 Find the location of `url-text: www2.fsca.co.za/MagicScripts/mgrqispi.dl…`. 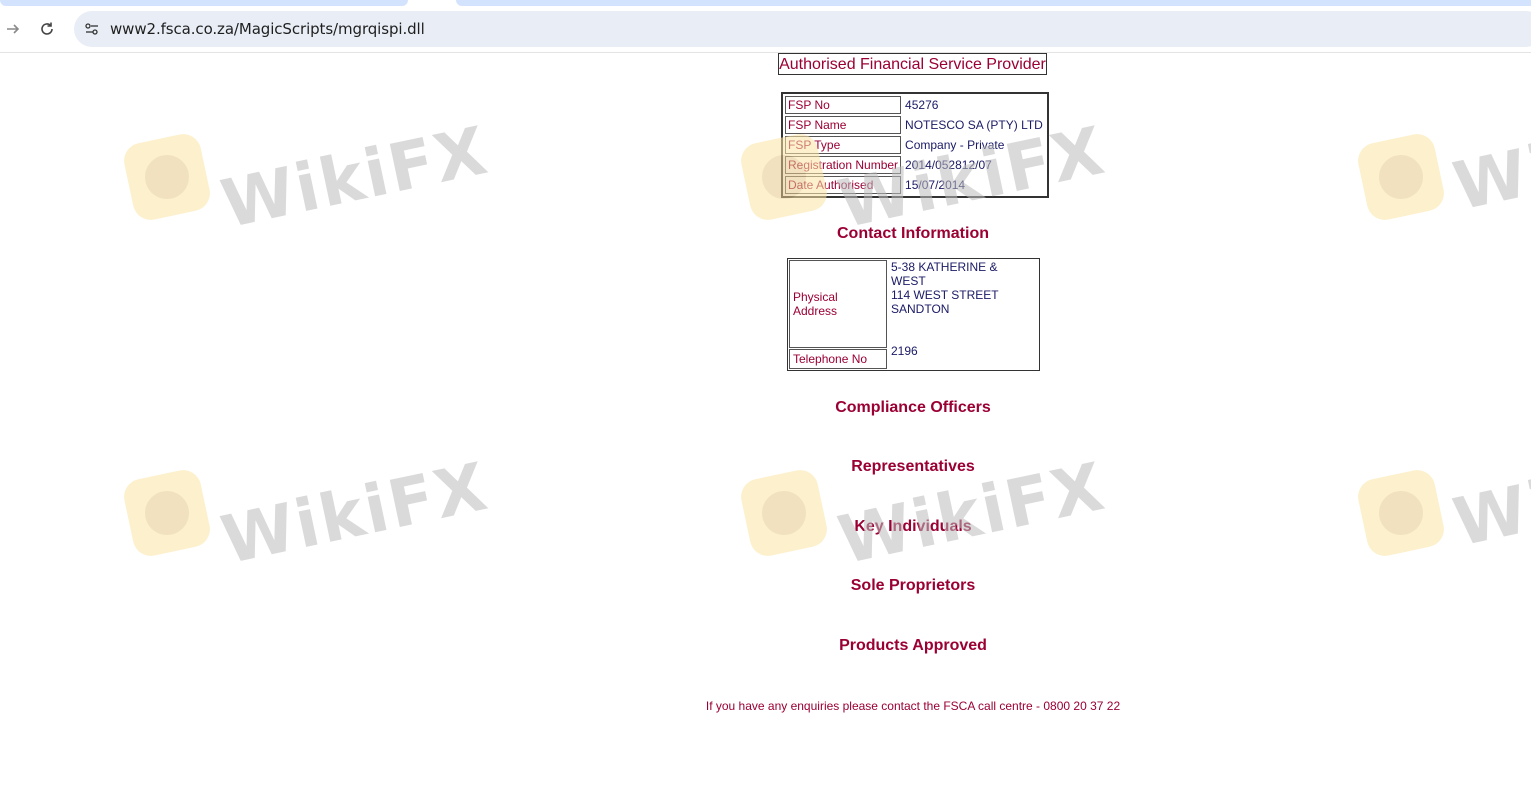

url-text: www2.fsca.co.za/MagicScripts/mgrqispi.dl… is located at coordinates (267, 29).